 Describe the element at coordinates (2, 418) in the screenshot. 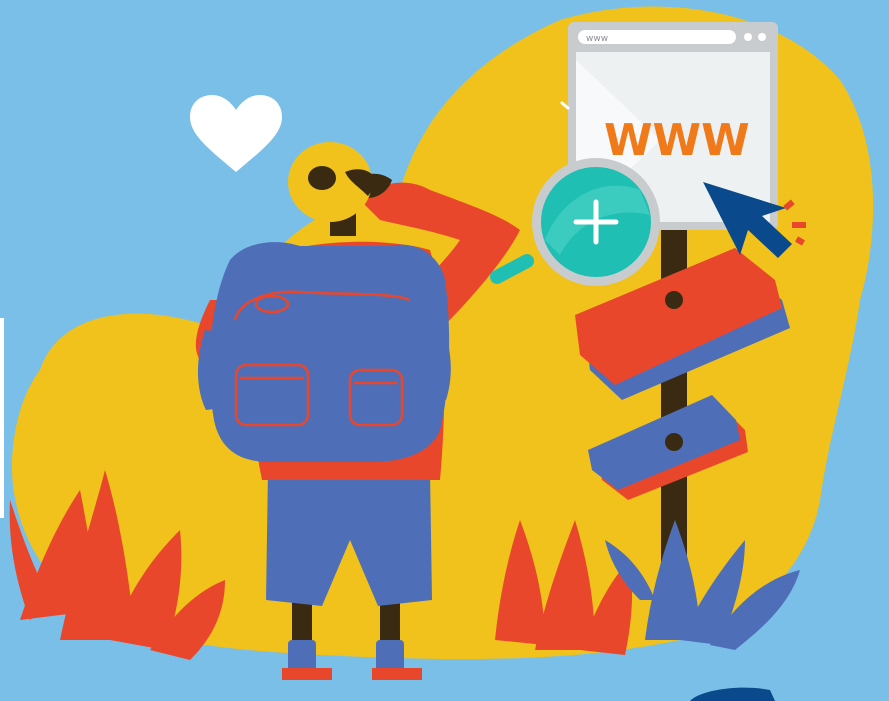

I see `left-edge-mark` at that location.